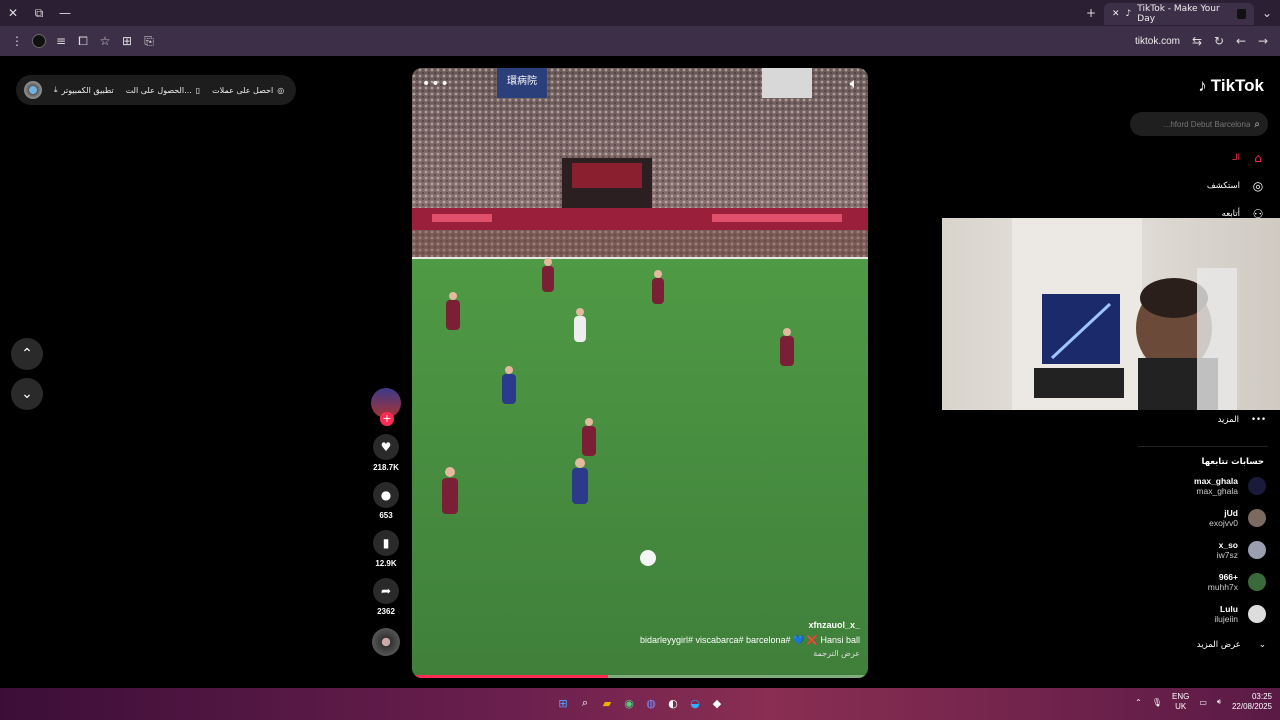 The image size is (1280, 720). What do you see at coordinates (1197, 41) in the screenshot?
I see `site-settings-icon: ⇆` at bounding box center [1197, 41].